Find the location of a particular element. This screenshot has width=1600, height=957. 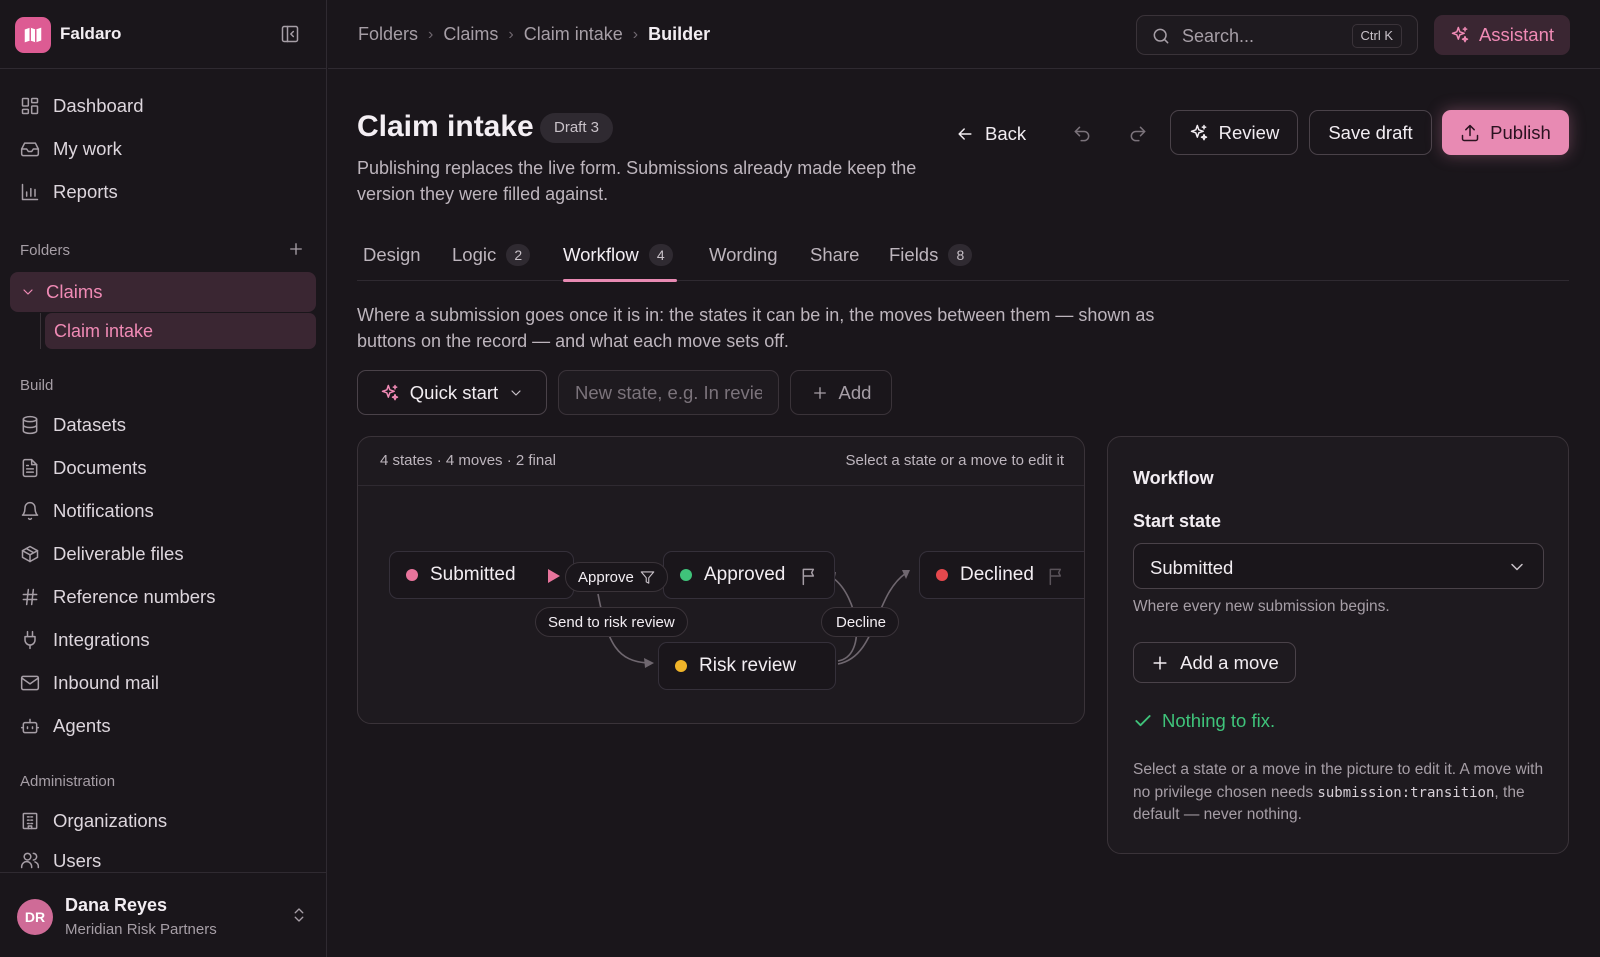

sidebar-item-deliverable-files: Deliverable files is located at coordinates (163, 554).